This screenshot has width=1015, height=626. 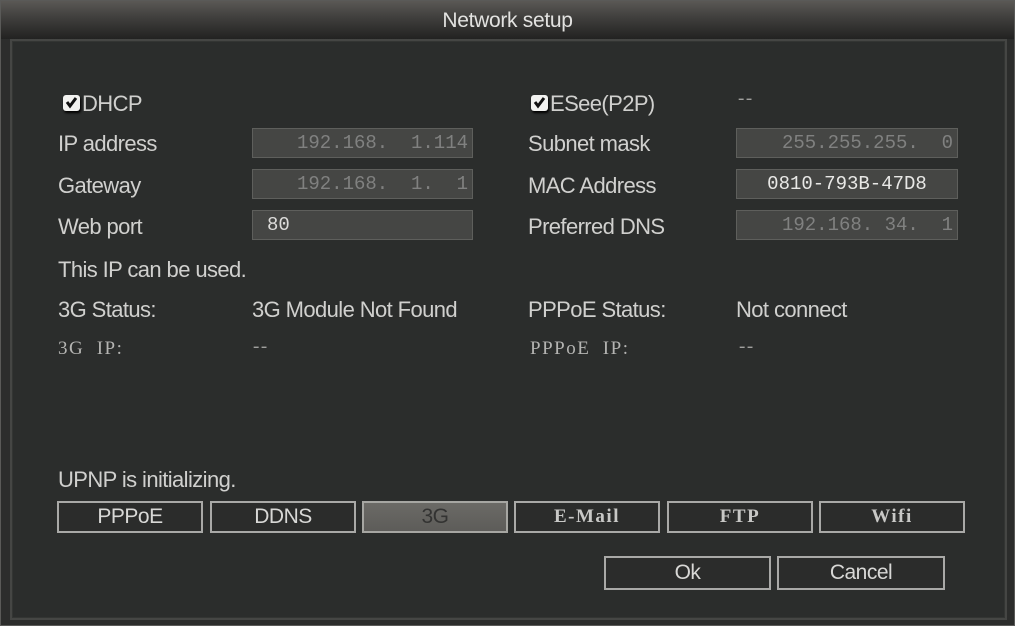 I want to click on 3g-status-label: 3G Status:, so click(x=107, y=309).